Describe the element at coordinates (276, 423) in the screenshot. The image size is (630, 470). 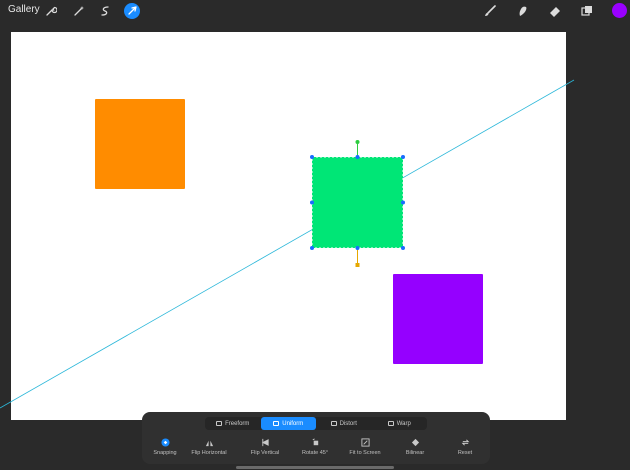
I see `uniform-icon` at that location.